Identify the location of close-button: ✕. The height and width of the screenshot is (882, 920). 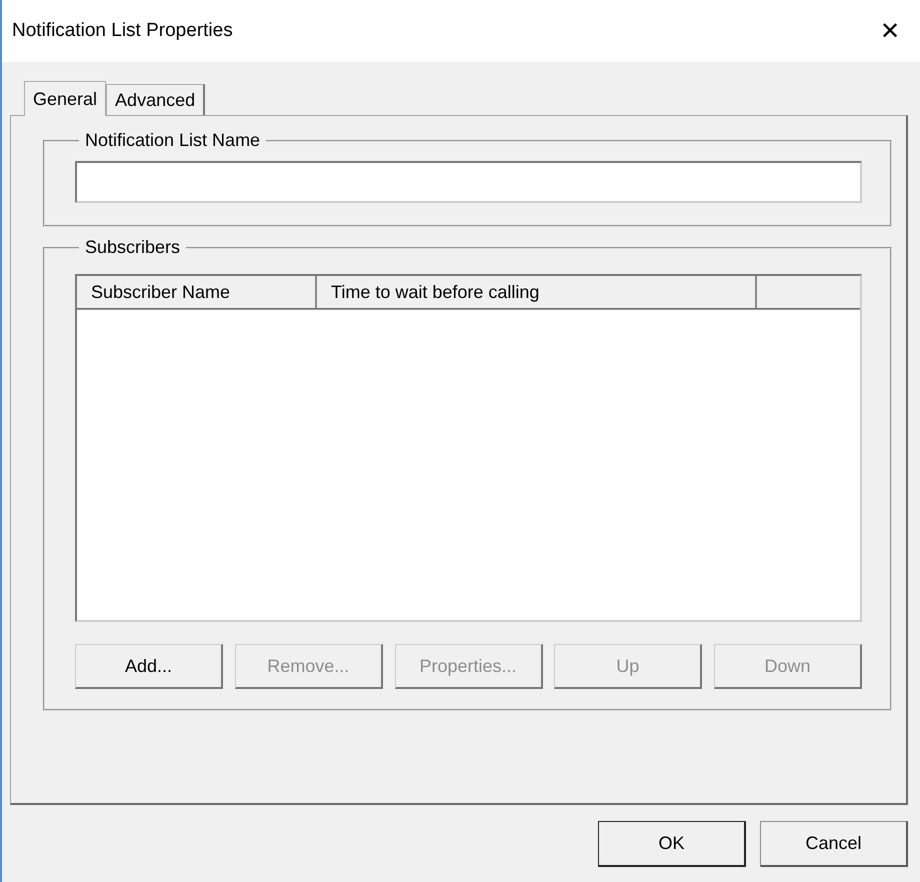
(890, 31).